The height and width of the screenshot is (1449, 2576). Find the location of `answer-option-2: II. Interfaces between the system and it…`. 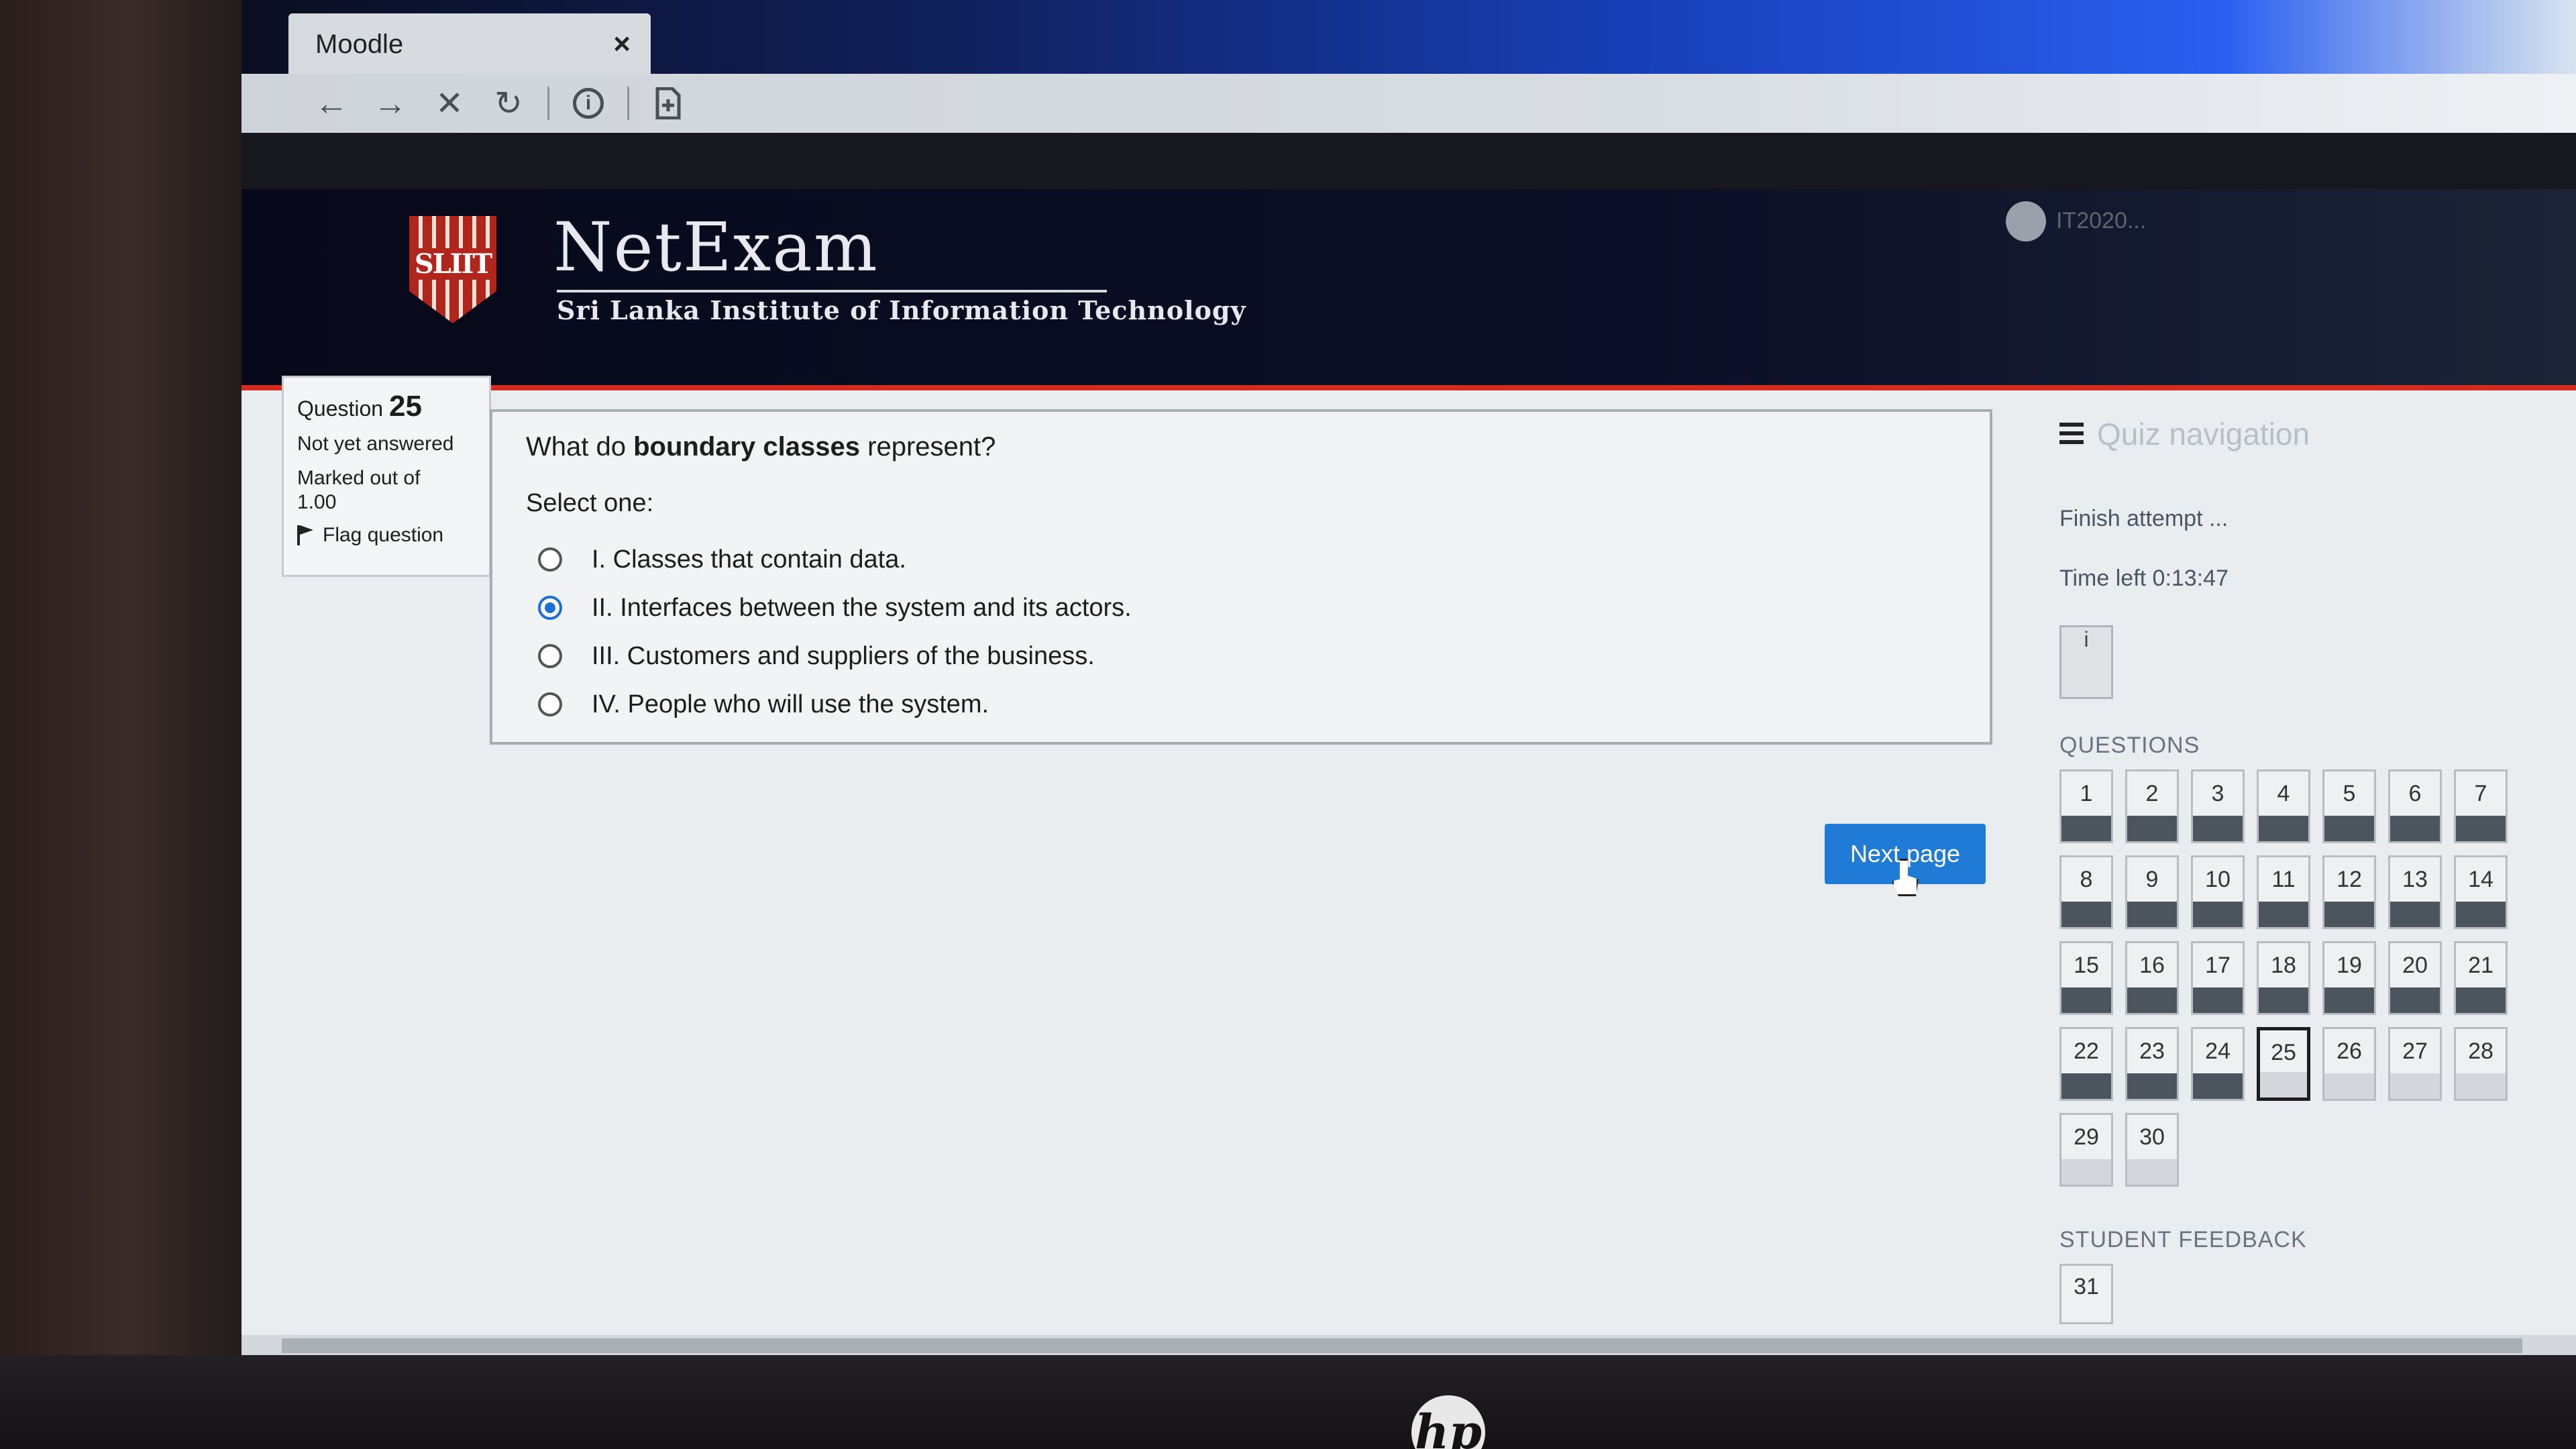

answer-option-2: II. Interfaces between the system and it… is located at coordinates (1247, 608).